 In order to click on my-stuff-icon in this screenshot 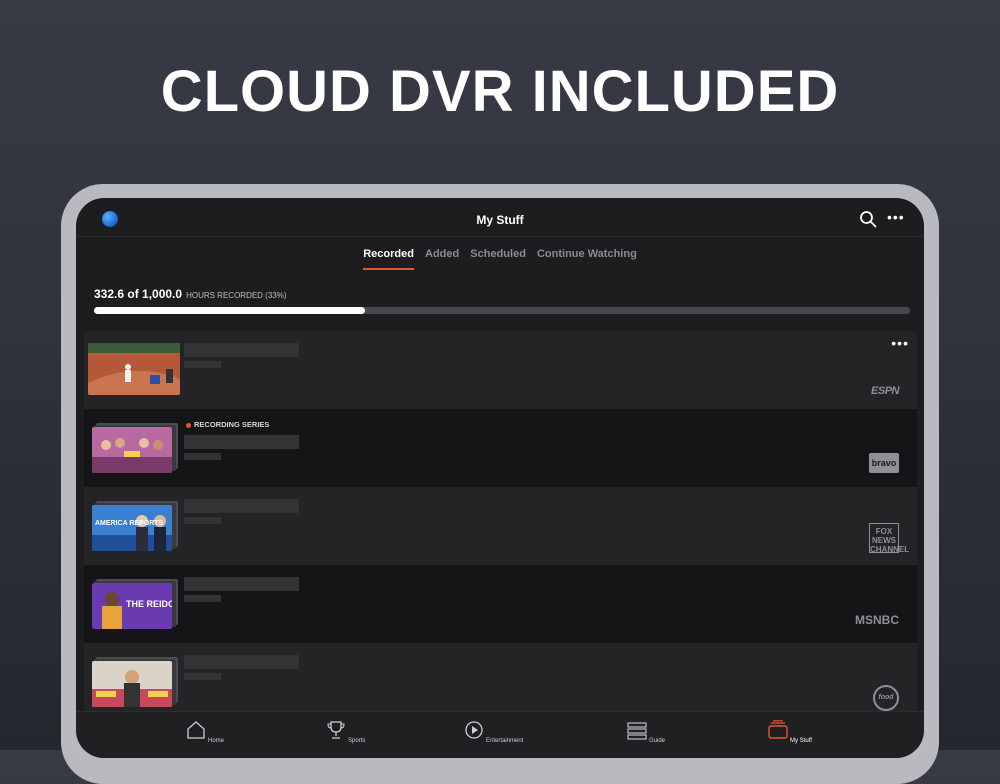, I will do `click(778, 729)`.